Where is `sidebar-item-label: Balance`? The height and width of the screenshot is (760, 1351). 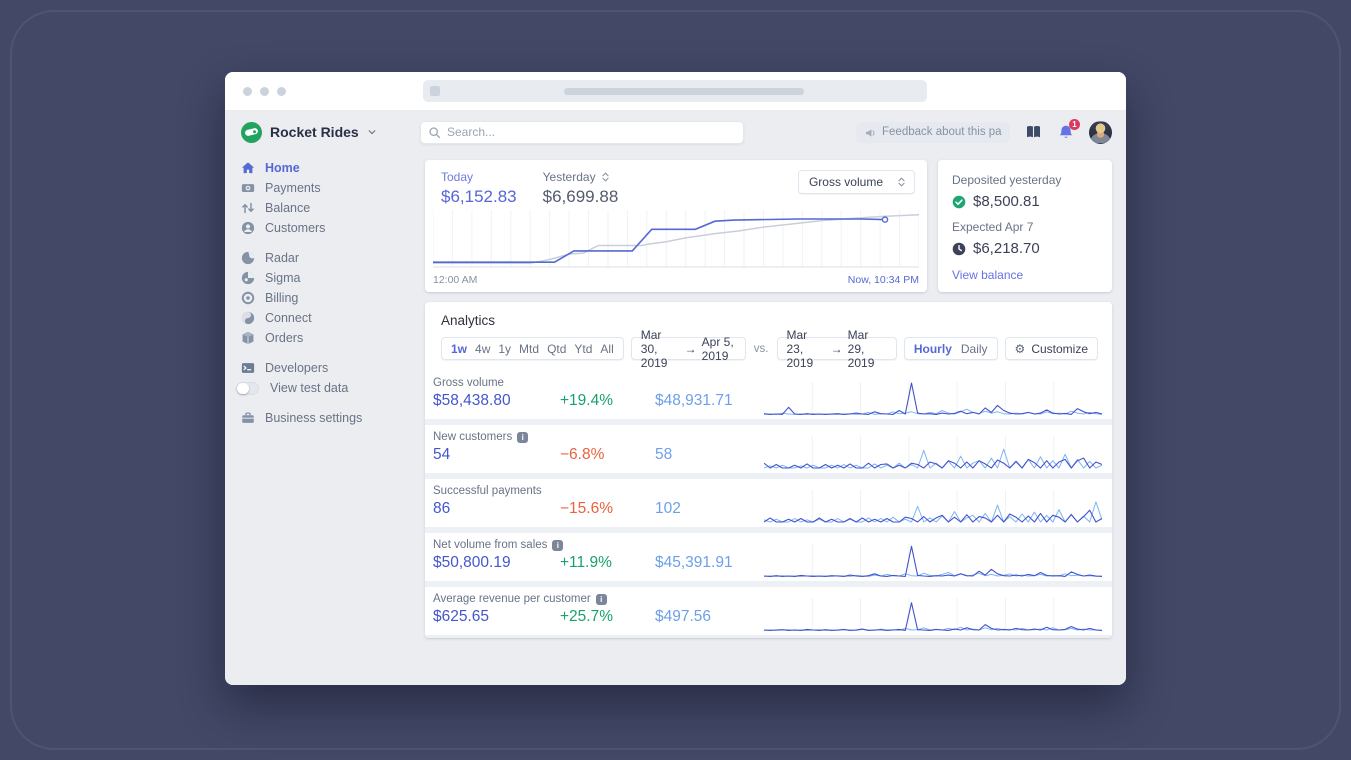
sidebar-item-label: Balance is located at coordinates (288, 208).